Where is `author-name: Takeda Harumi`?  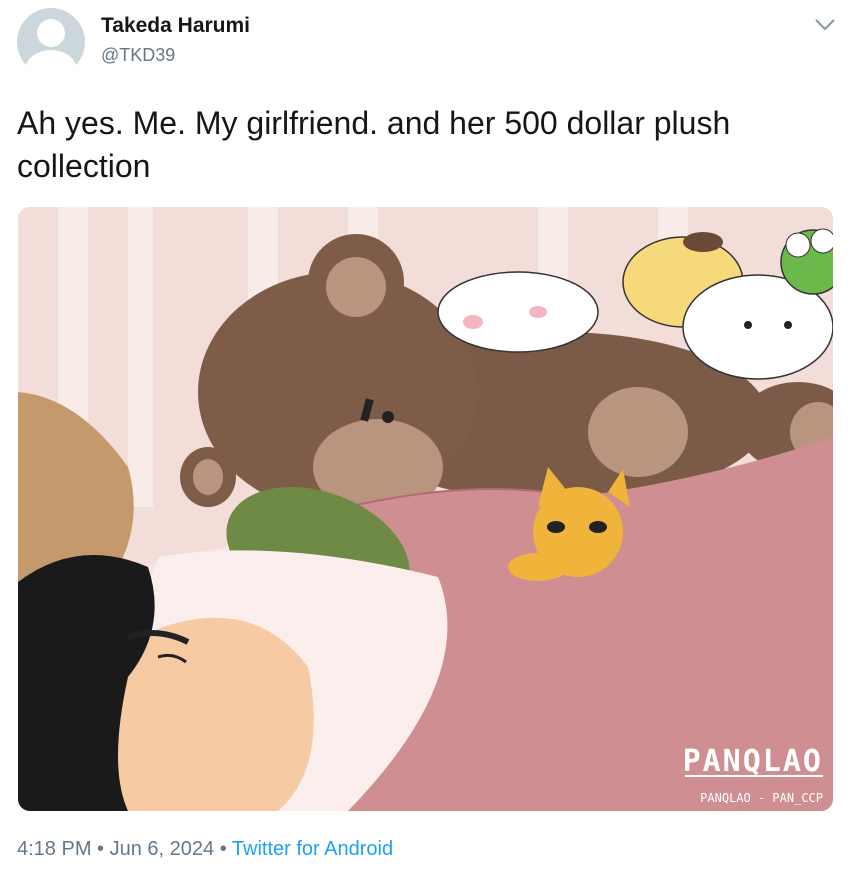 author-name: Takeda Harumi is located at coordinates (175, 26).